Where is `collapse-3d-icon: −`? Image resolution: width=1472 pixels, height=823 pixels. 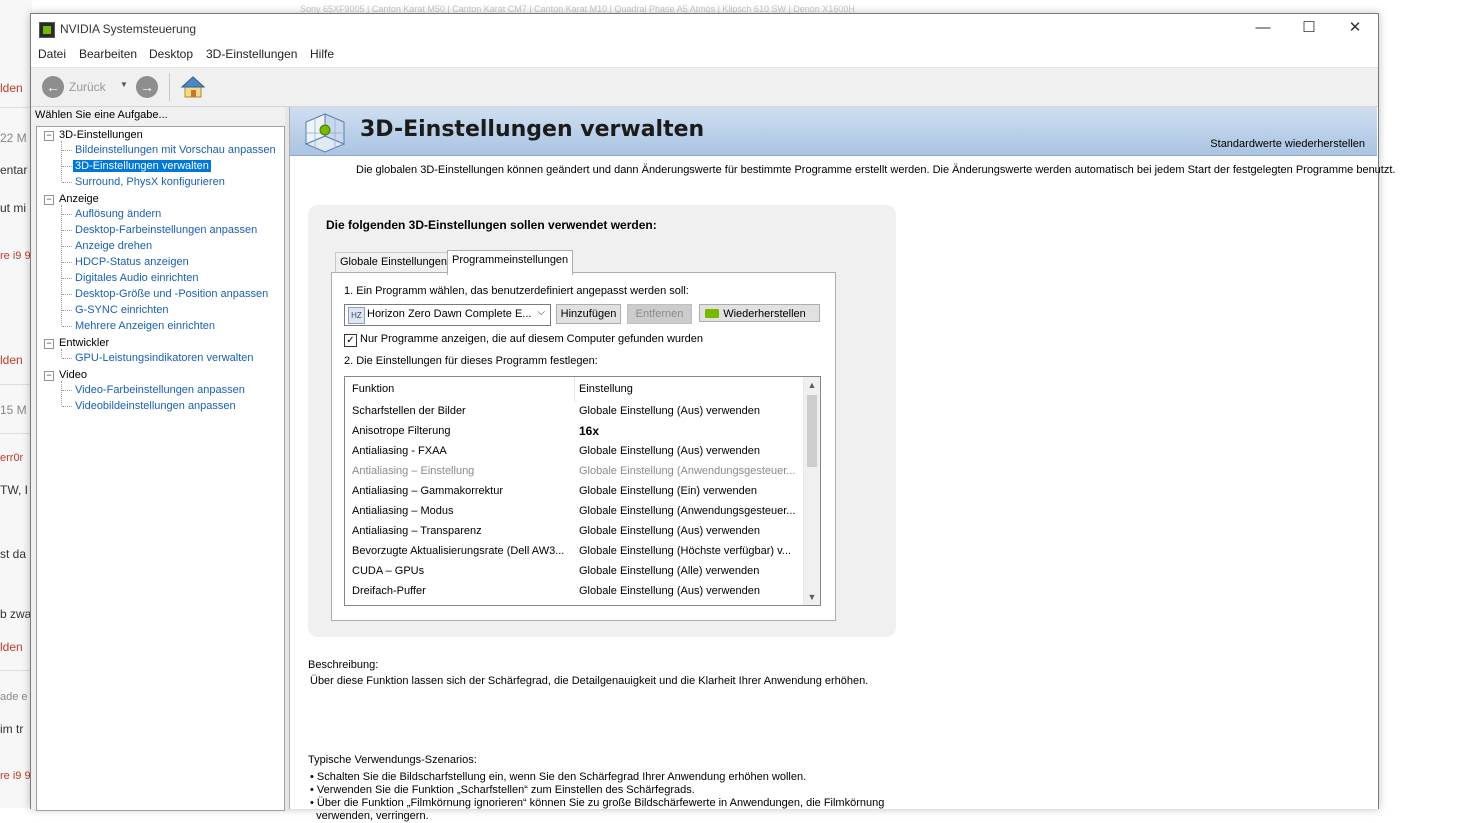 collapse-3d-icon: − is located at coordinates (49, 136).